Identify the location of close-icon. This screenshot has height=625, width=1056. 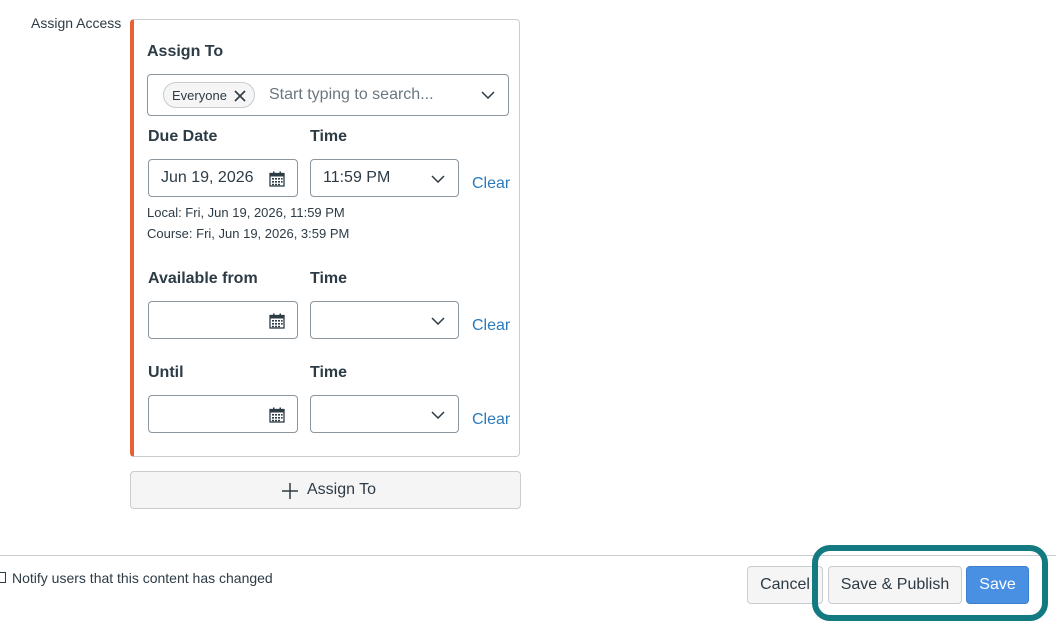
(240, 96).